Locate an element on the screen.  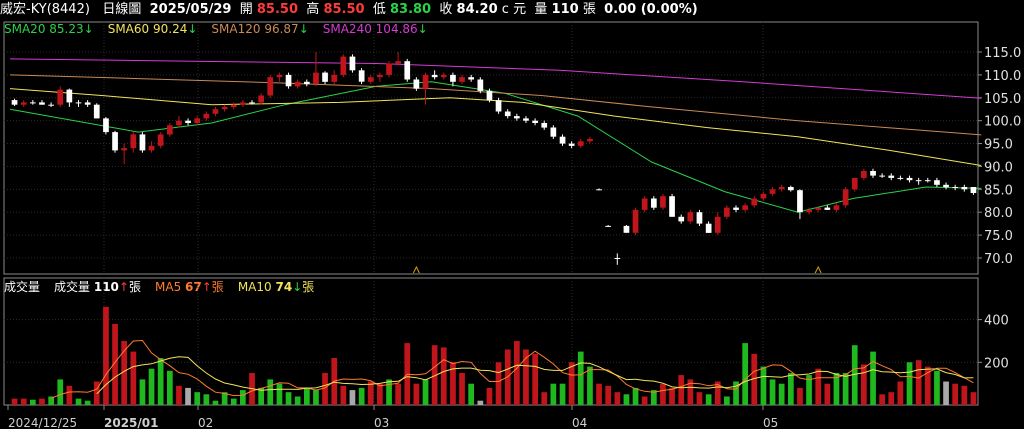
x-tick-label: 05 is located at coordinates (770, 422).